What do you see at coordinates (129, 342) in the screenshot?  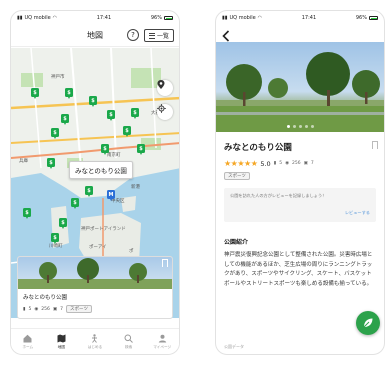 I see `tab-search: 検索` at bounding box center [129, 342].